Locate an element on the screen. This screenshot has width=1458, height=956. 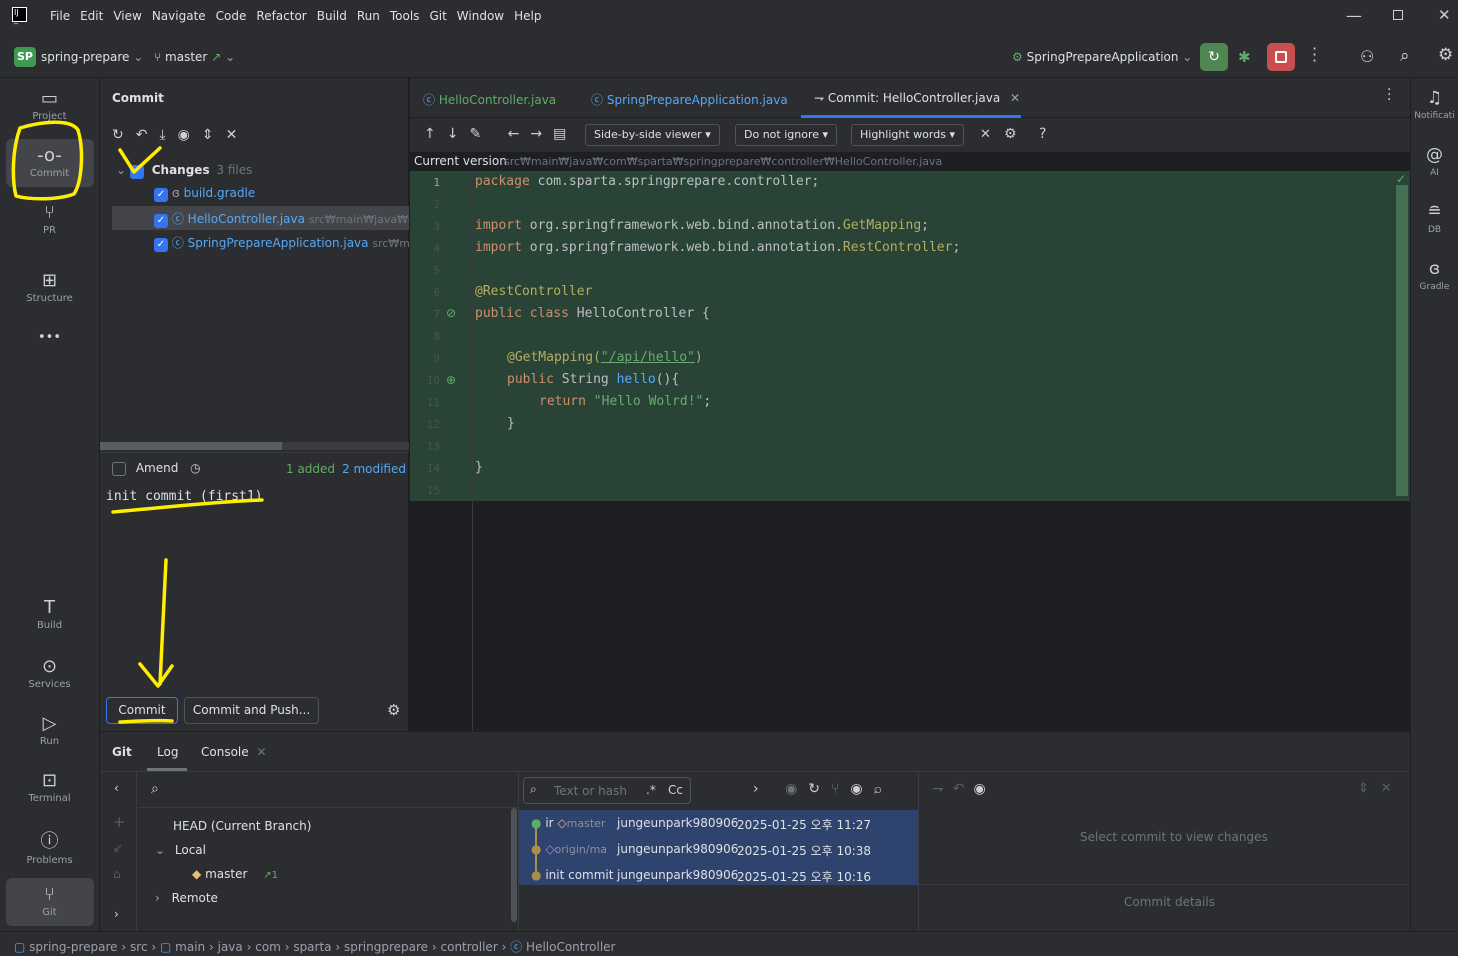
commit-button-underline is located at coordinates (146, 721).